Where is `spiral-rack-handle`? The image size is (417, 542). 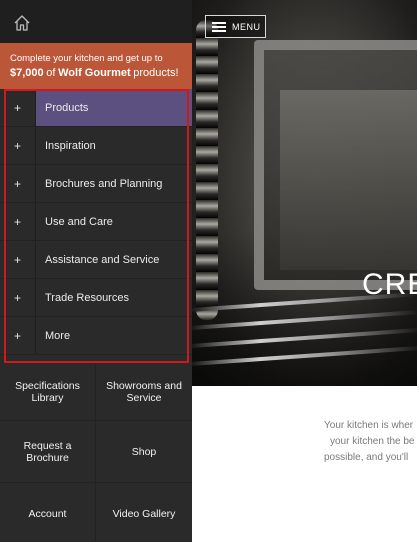 spiral-rack-handle is located at coordinates (207, 170).